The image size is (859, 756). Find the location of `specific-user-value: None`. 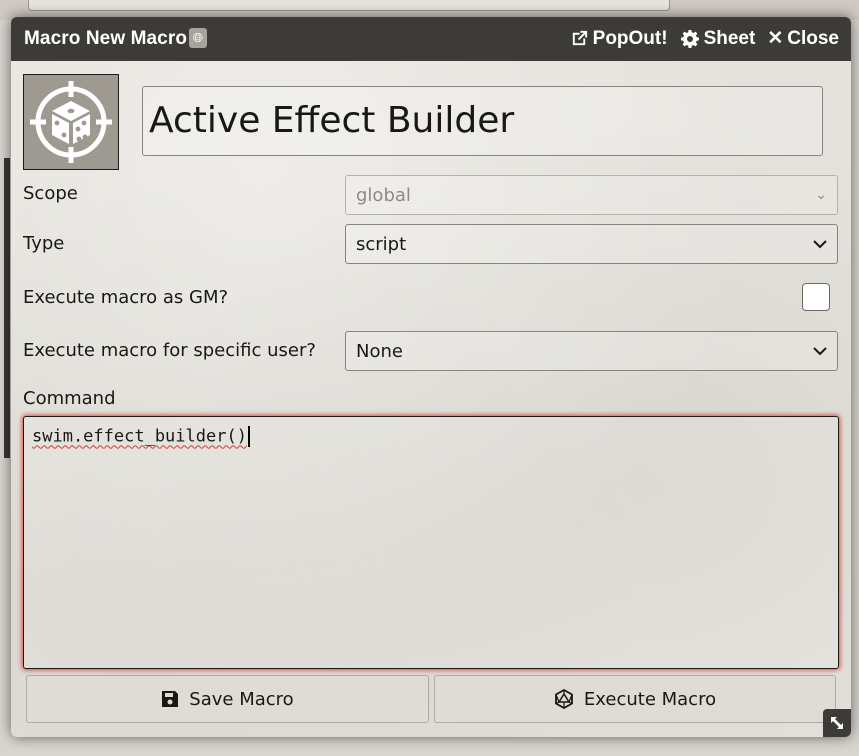

specific-user-value: None is located at coordinates (379, 351).